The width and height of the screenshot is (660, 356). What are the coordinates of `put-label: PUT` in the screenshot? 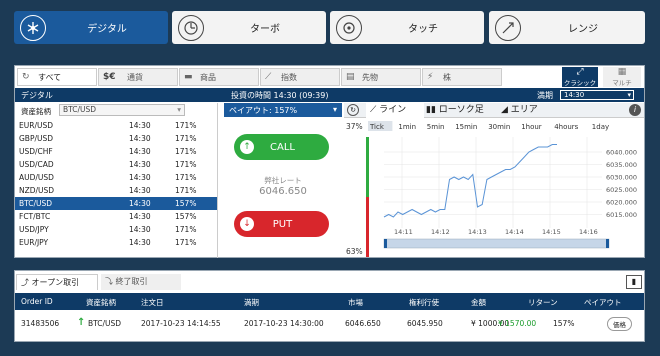 It's located at (282, 224).